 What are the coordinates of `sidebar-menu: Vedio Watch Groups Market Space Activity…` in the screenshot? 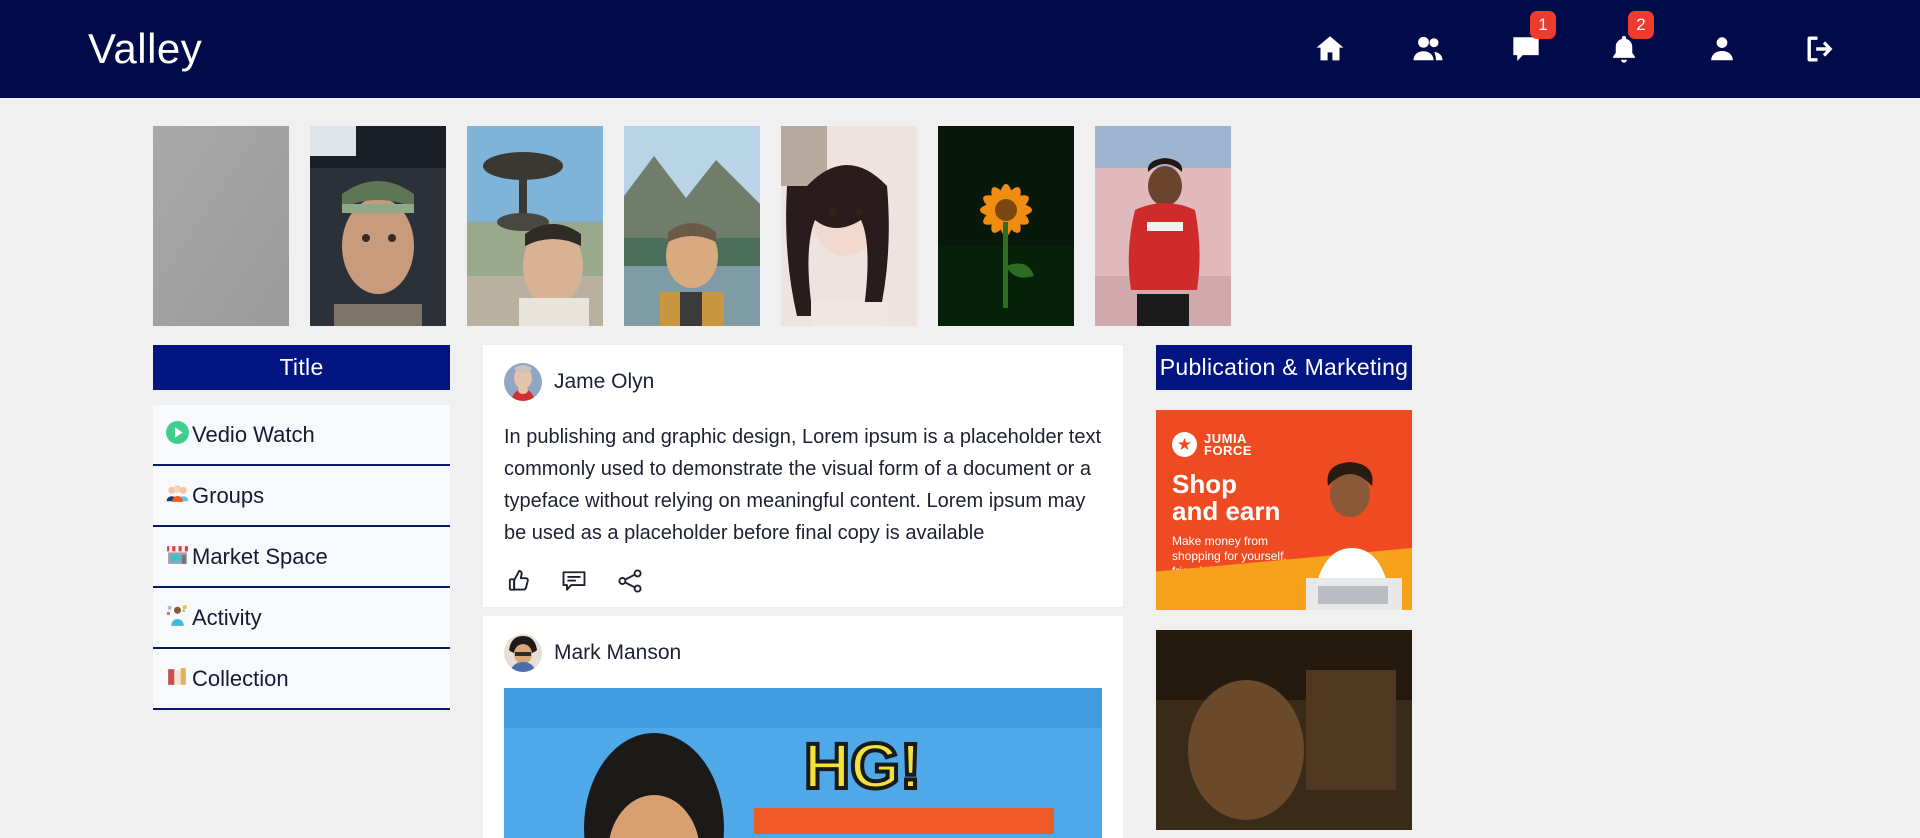 It's located at (301, 557).